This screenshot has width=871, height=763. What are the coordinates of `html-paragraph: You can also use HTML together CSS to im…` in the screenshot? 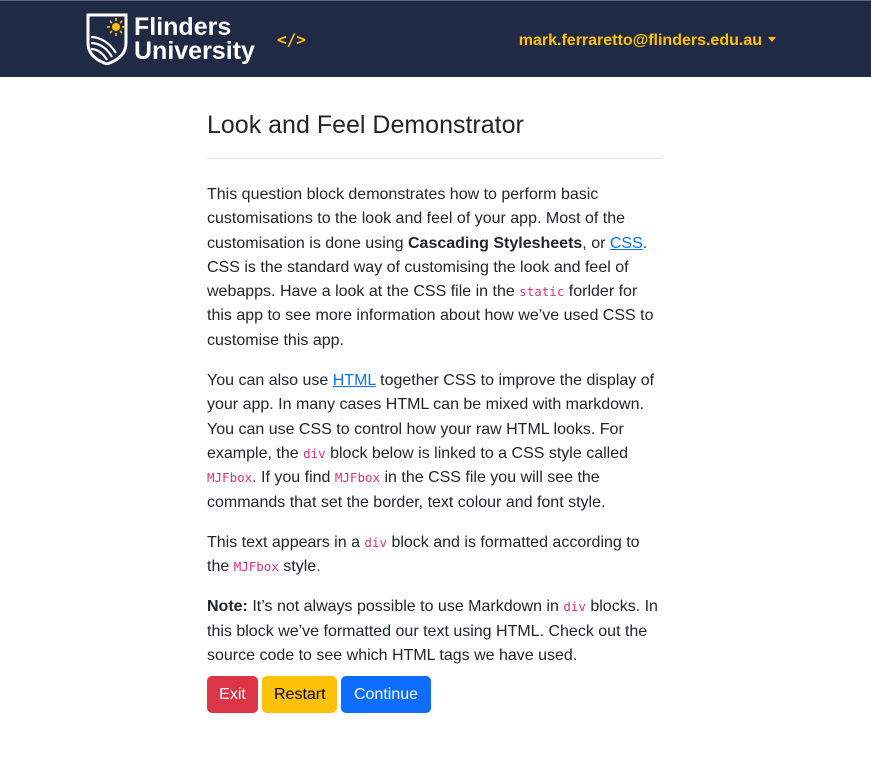 It's located at (435, 442).